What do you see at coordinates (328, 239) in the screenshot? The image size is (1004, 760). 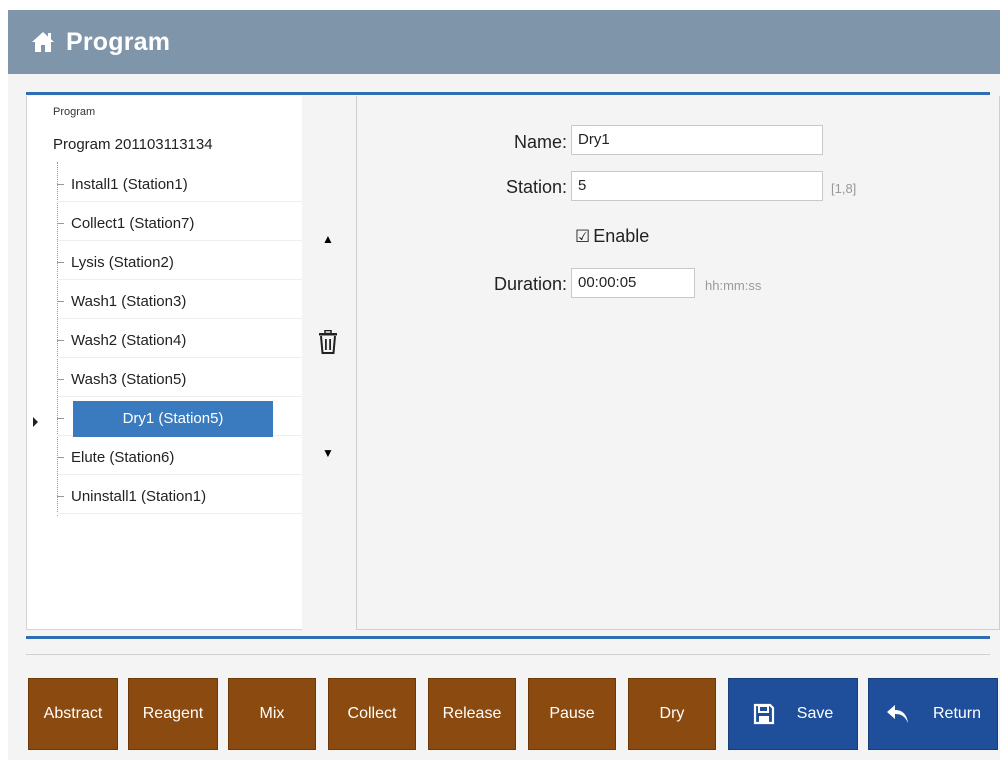 I see `move-up-button: ▲` at bounding box center [328, 239].